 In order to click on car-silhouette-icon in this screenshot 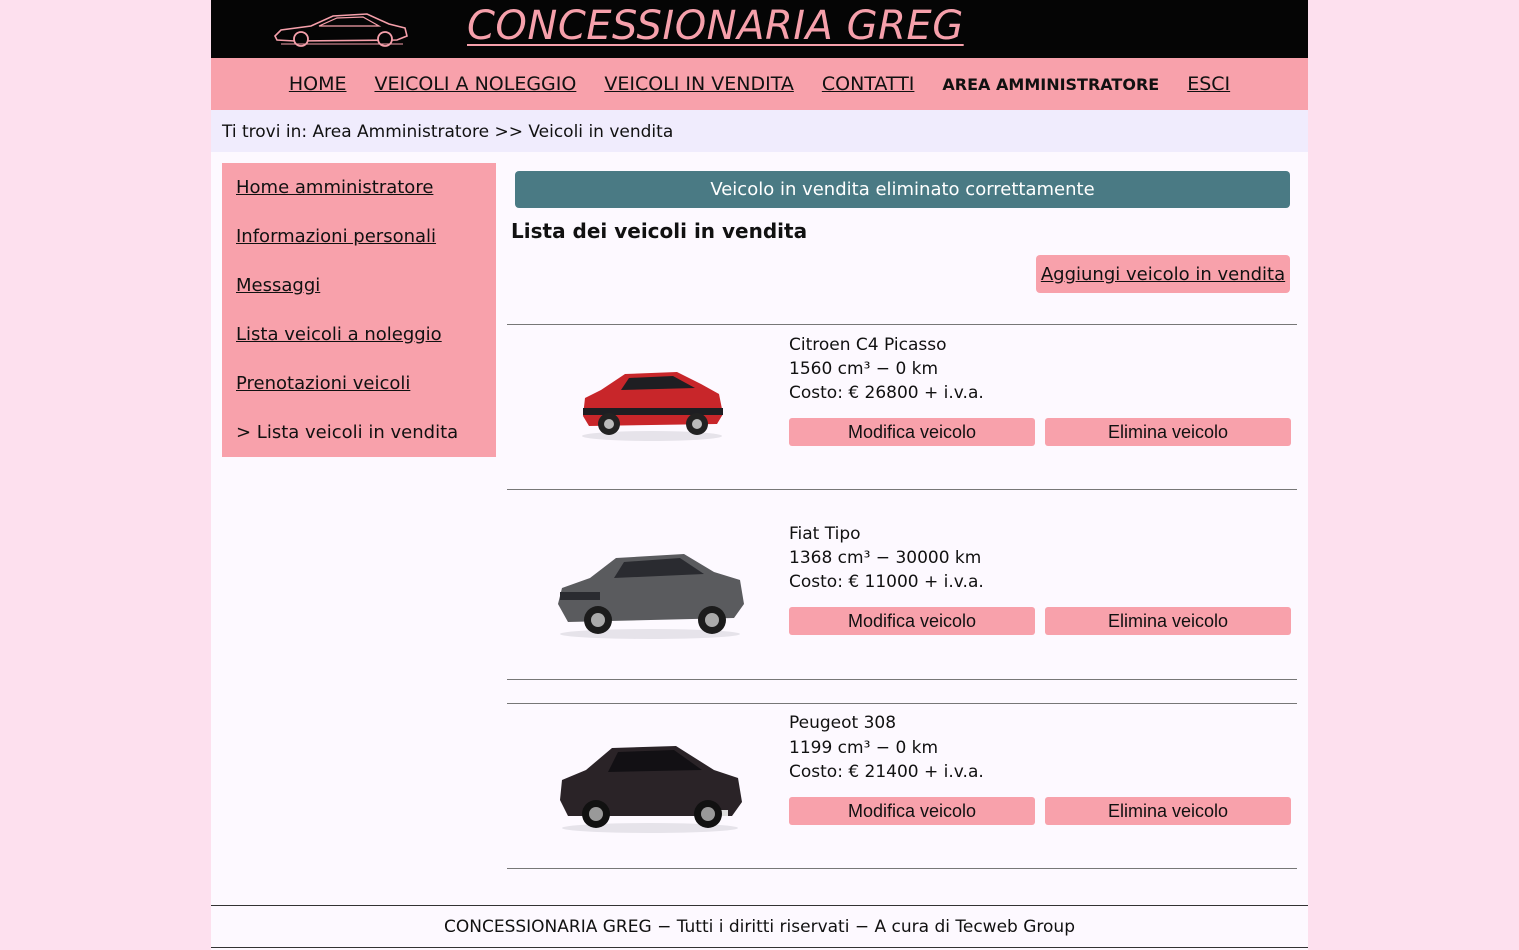, I will do `click(341, 30)`.